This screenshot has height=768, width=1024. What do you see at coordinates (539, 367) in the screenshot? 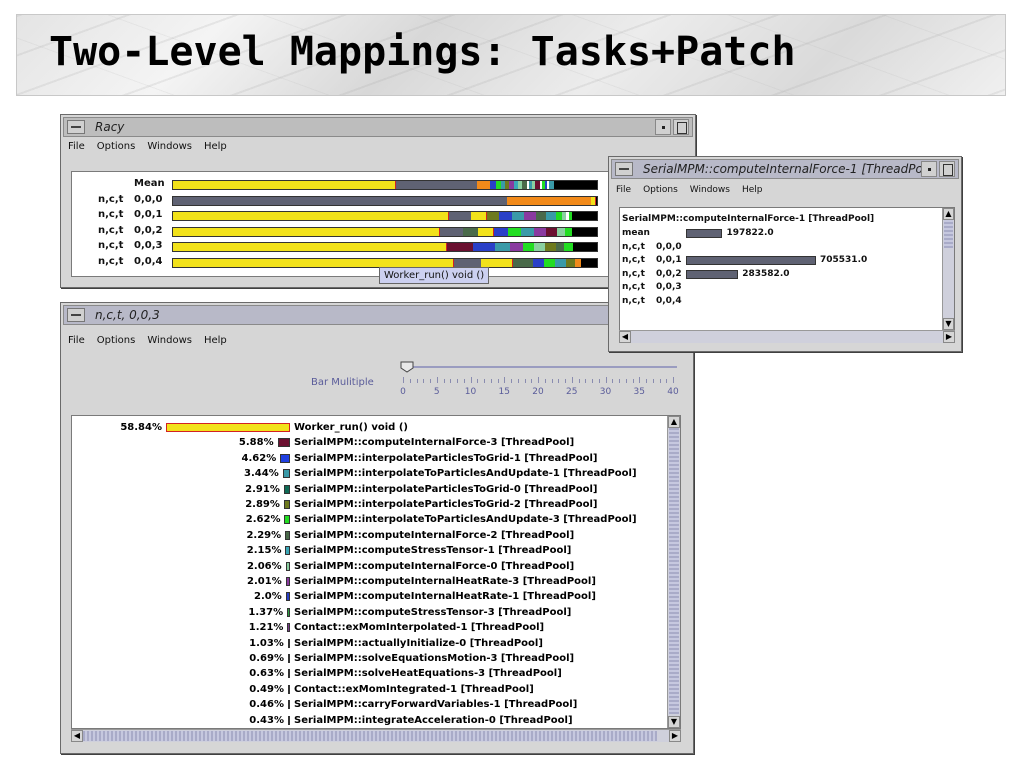
I see `slider-track` at bounding box center [539, 367].